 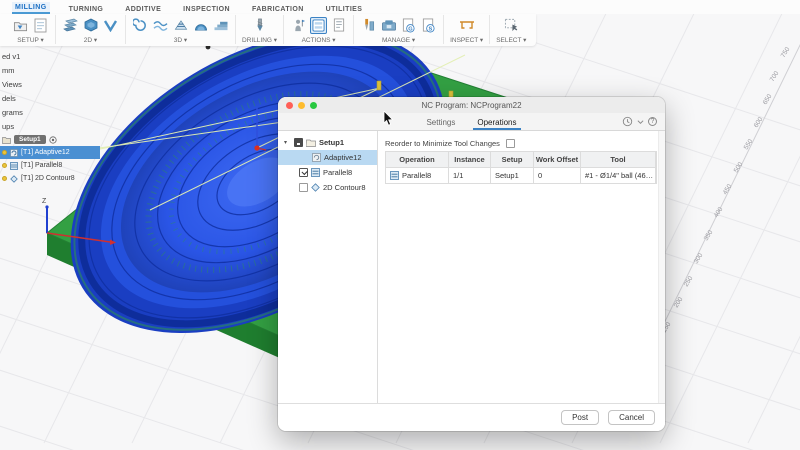 What do you see at coordinates (14, 165) in the screenshot?
I see `parallel-op-icon` at bounding box center [14, 165].